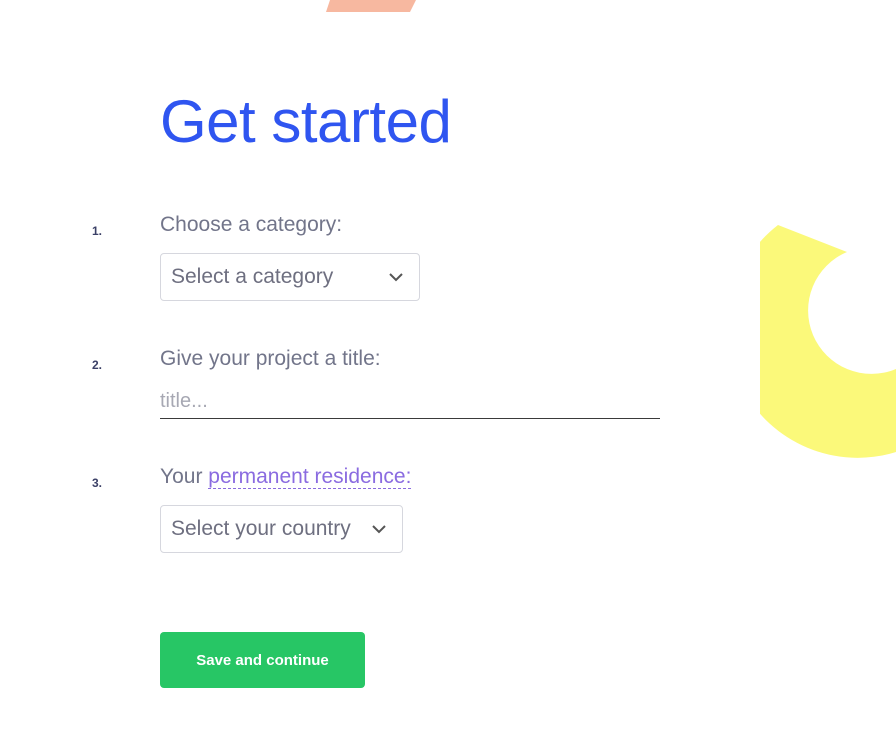 The image size is (896, 745). What do you see at coordinates (310, 477) in the screenshot?
I see `permanent-residence-link: permanent residence:` at bounding box center [310, 477].